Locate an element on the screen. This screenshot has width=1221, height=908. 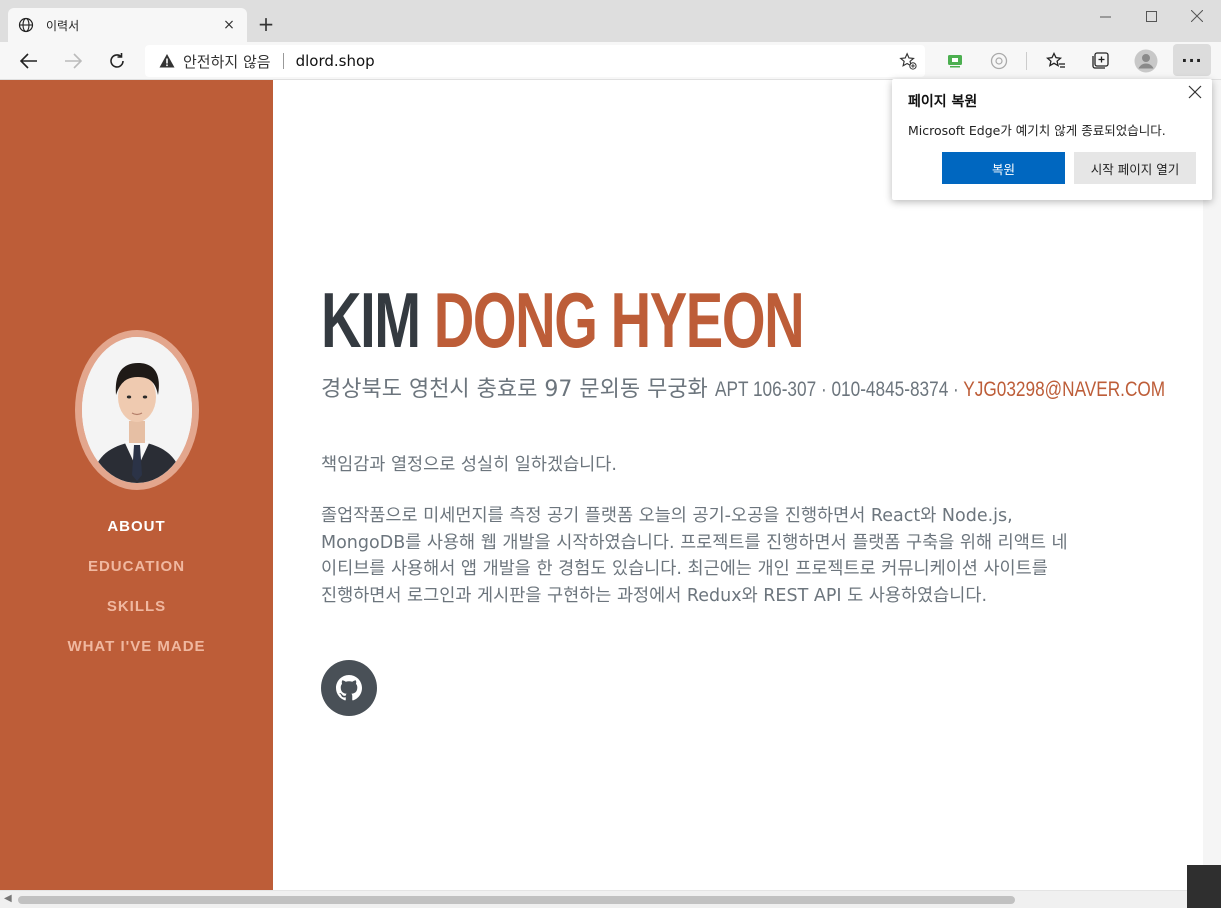
profile-photo-frame is located at coordinates (137, 410).